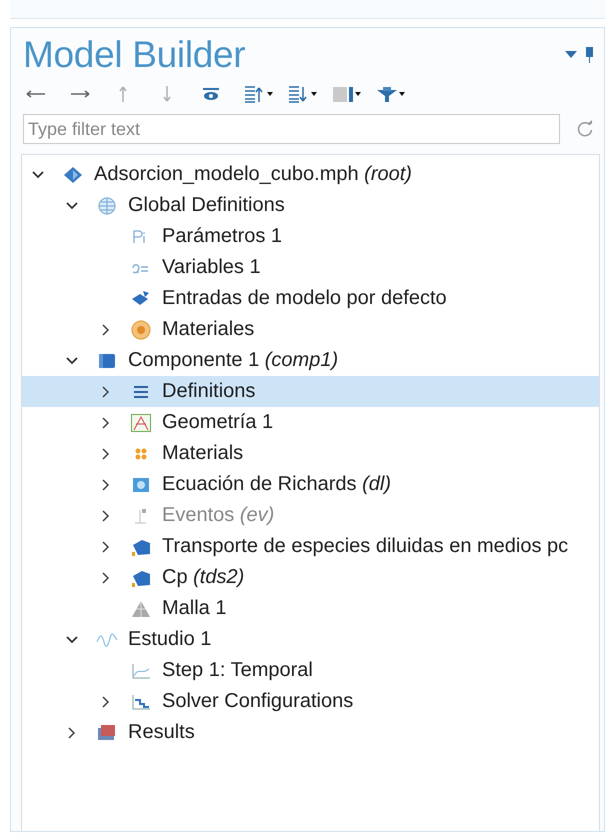 The image size is (611, 839). What do you see at coordinates (222, 236) in the screenshot?
I see `tree-label: Parámetros 1` at bounding box center [222, 236].